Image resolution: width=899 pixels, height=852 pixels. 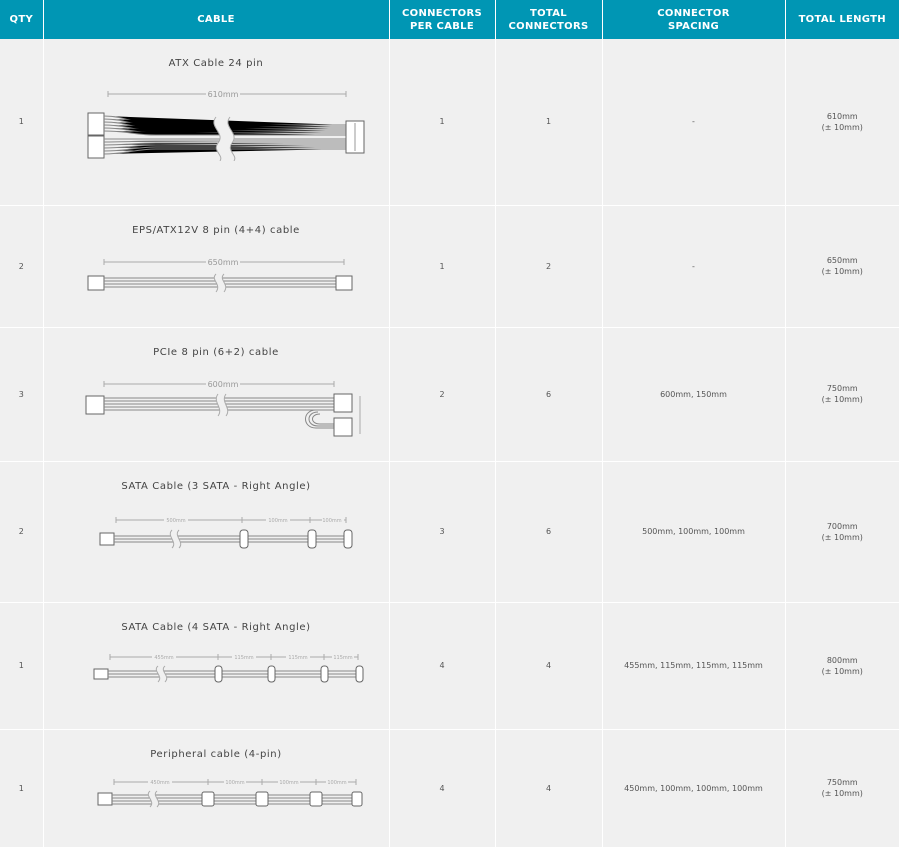 What do you see at coordinates (216, 627) in the screenshot?
I see `cable-name: SATA Cable (4 SATA - Right Angle)` at bounding box center [216, 627].